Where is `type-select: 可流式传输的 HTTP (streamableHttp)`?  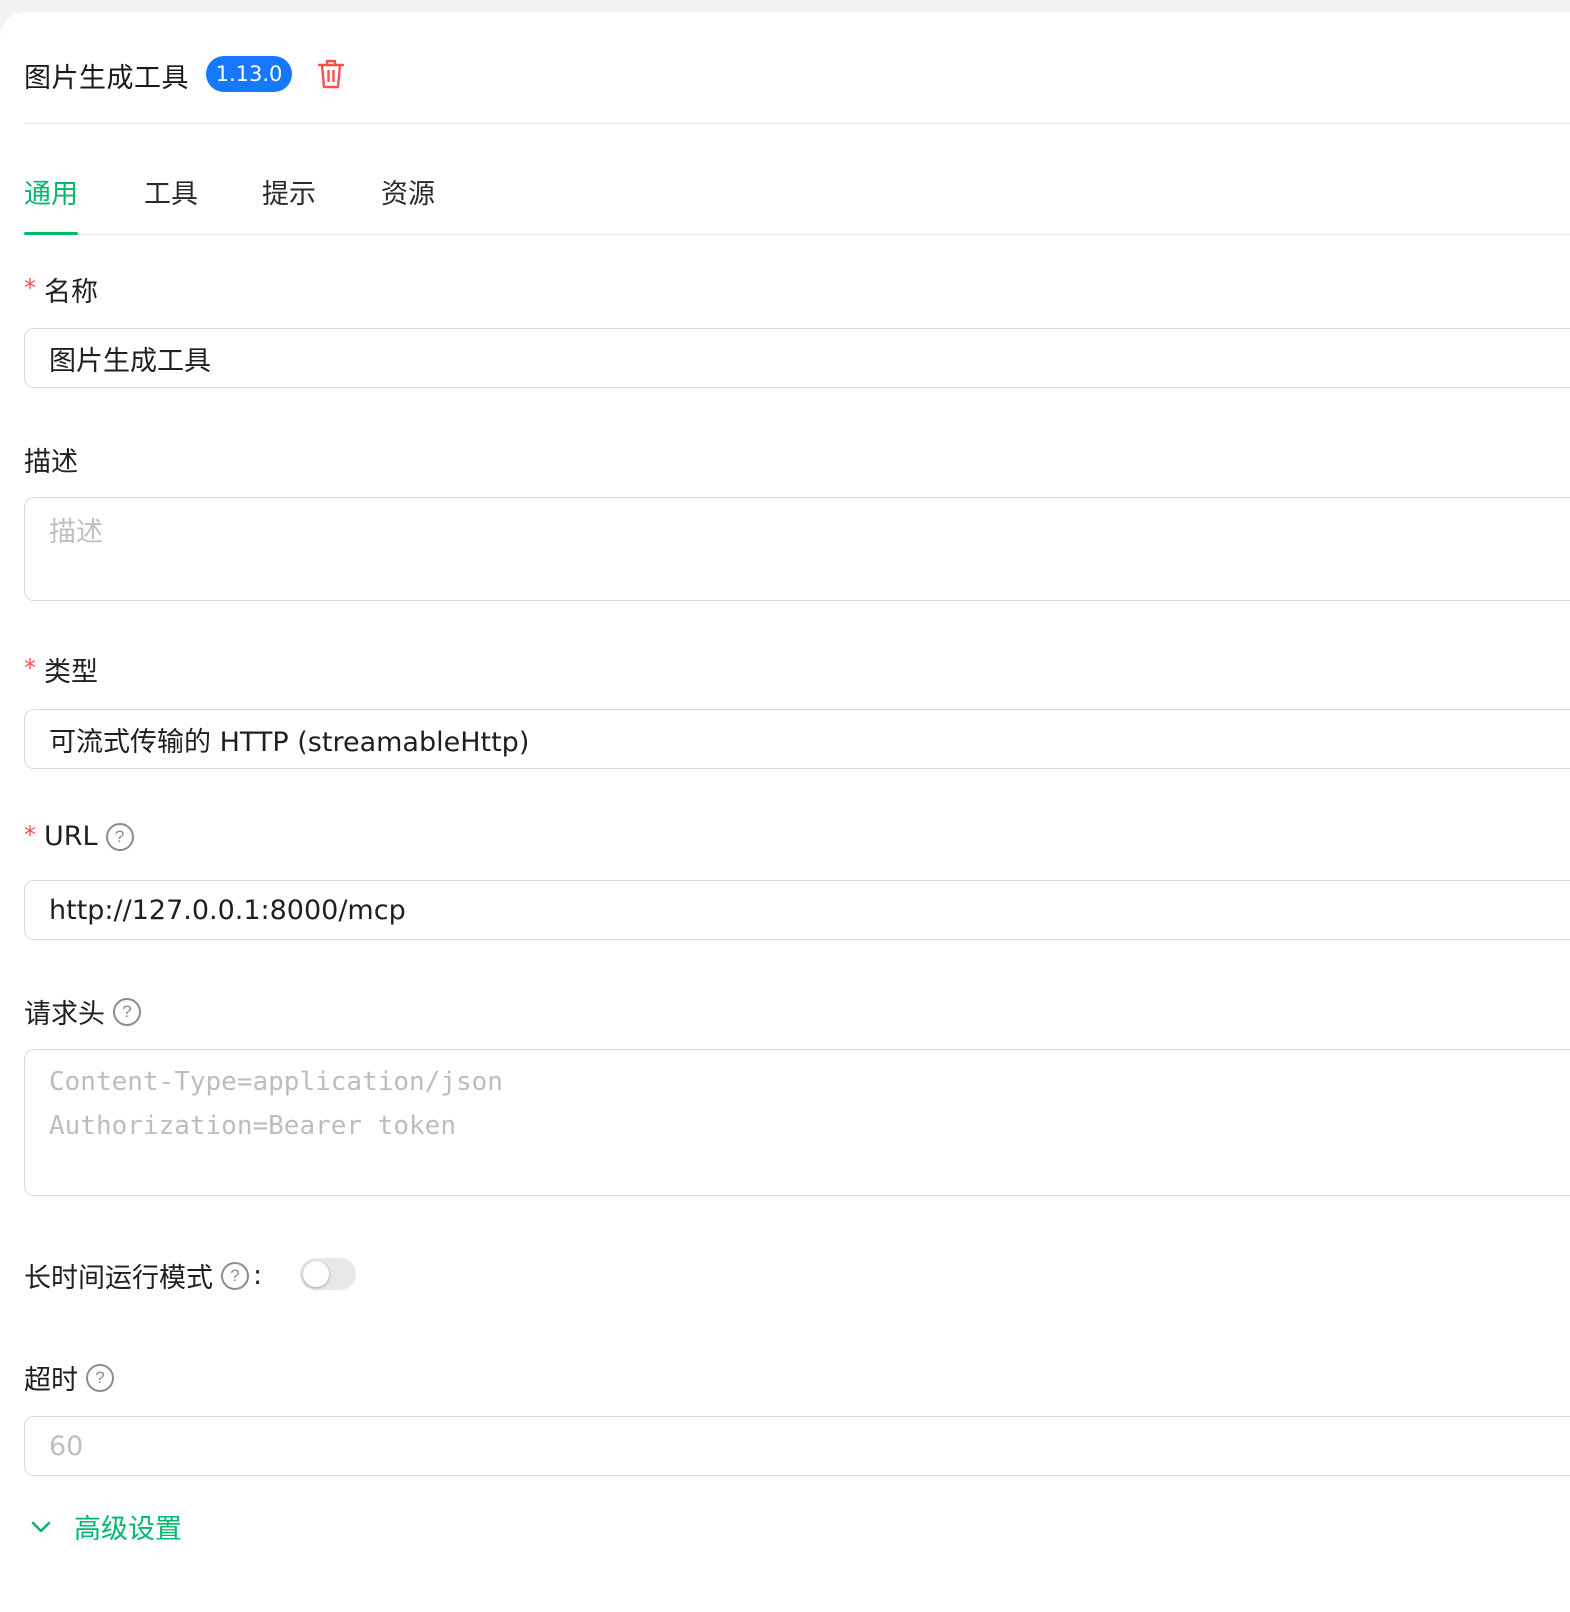 type-select: 可流式传输的 HTTP (streamableHttp) is located at coordinates (797, 739).